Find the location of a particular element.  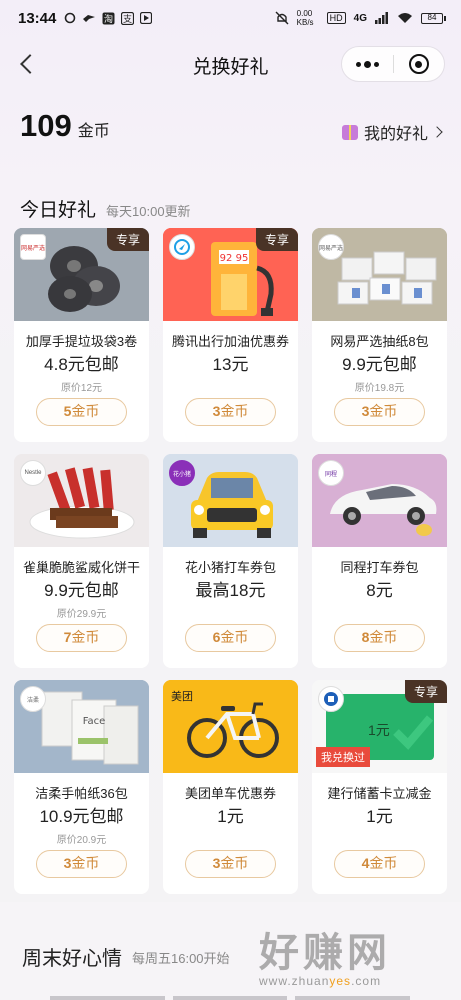

coin-count: 109 is located at coordinates (46, 125).